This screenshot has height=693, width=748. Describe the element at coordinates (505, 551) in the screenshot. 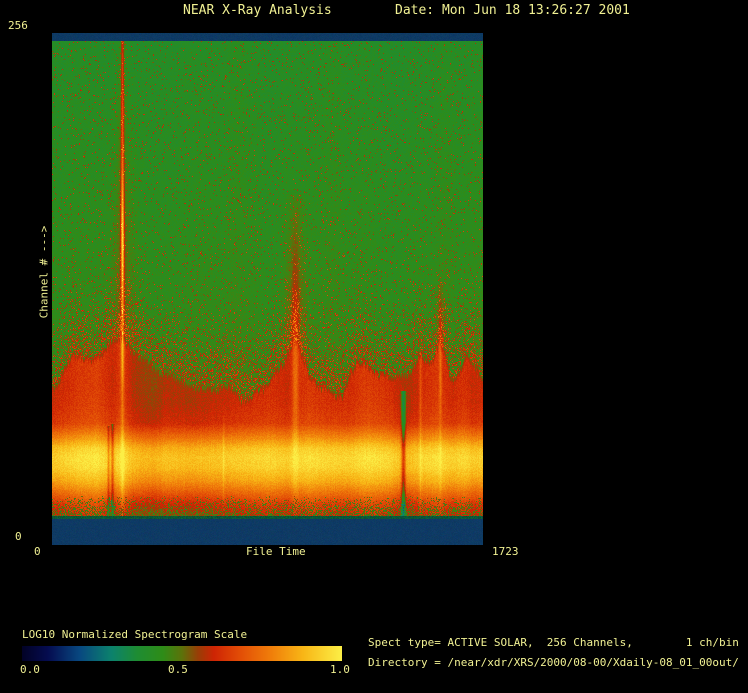

I see `x-axis-max-label: 1723` at that location.